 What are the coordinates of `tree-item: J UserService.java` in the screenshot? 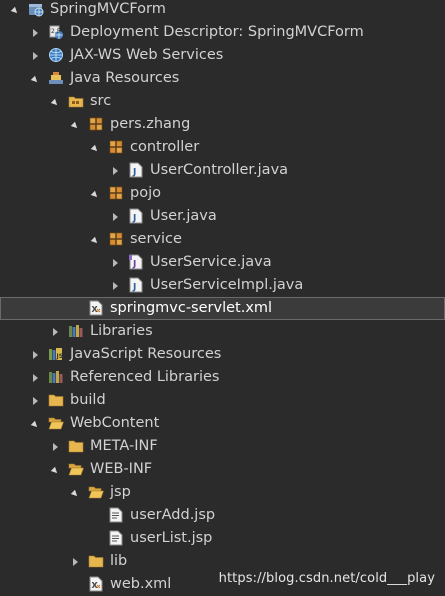 It's located at (222, 262).